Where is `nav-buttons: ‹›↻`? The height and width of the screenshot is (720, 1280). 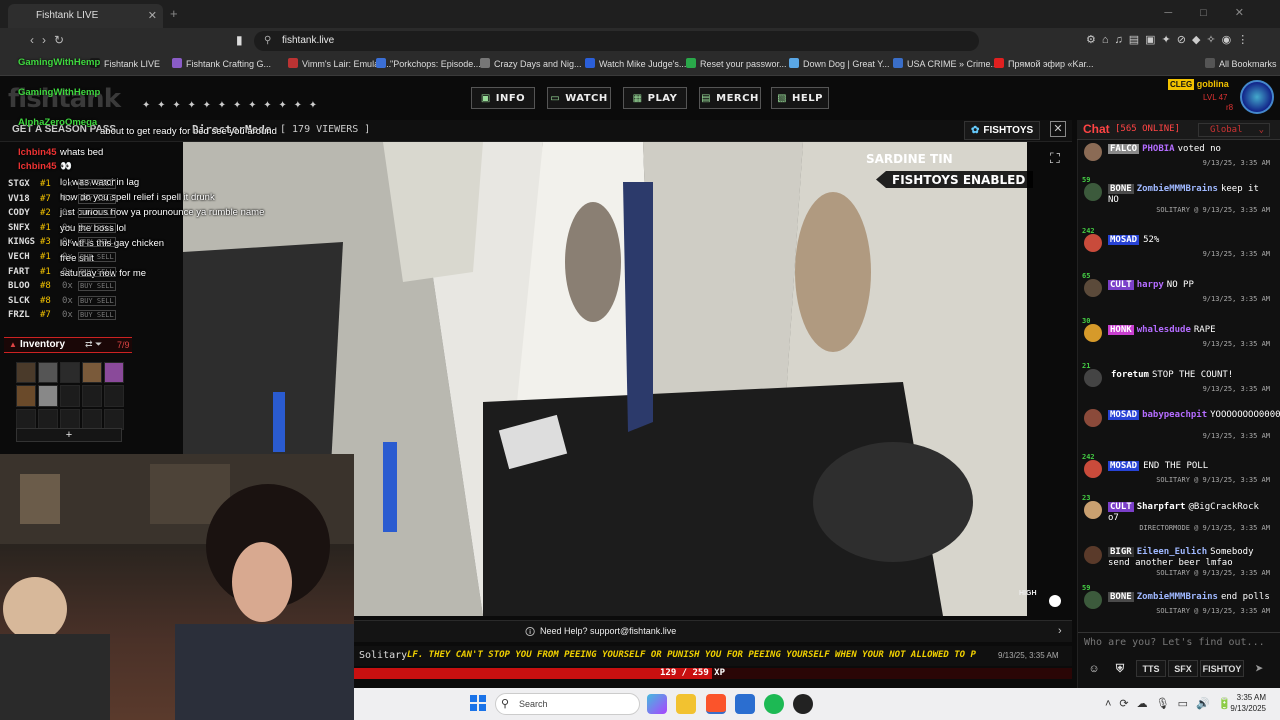
nav-buttons: ‹›↻ is located at coordinates (51, 40).